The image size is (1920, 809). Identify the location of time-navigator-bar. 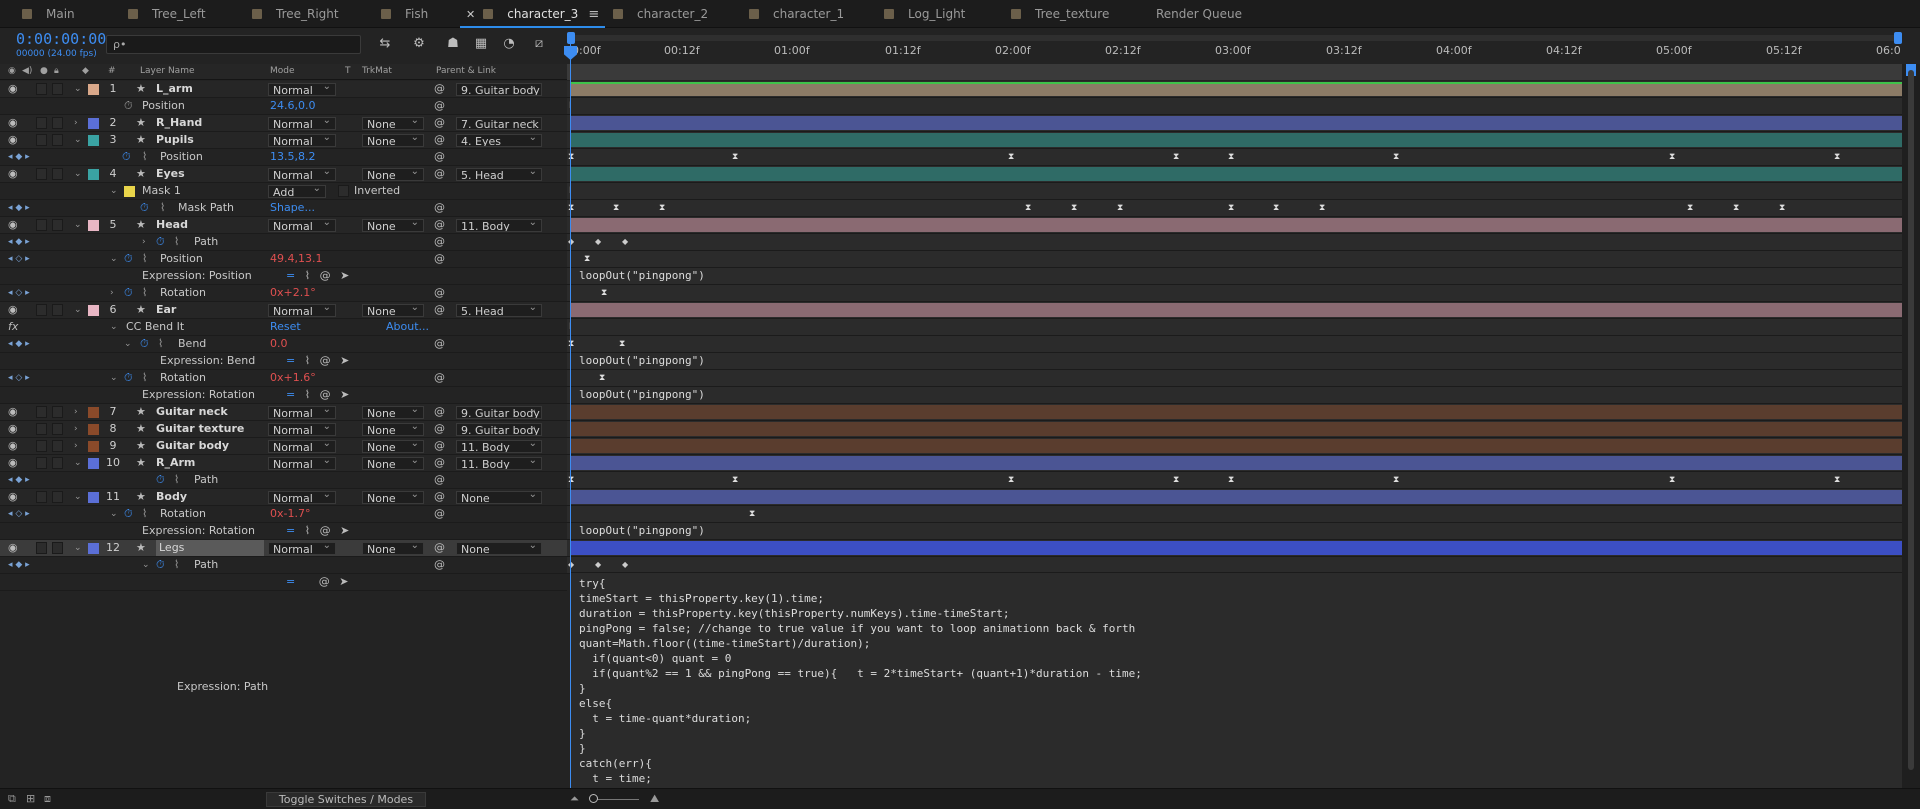
(1236, 38).